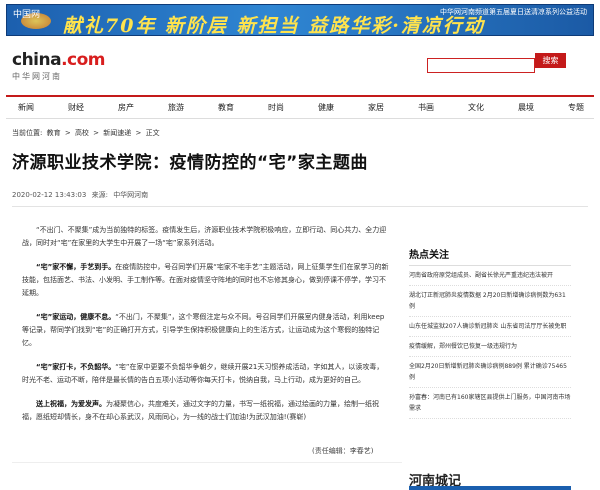 This screenshot has height=490, width=600. I want to click on title-divider, so click(300, 206).